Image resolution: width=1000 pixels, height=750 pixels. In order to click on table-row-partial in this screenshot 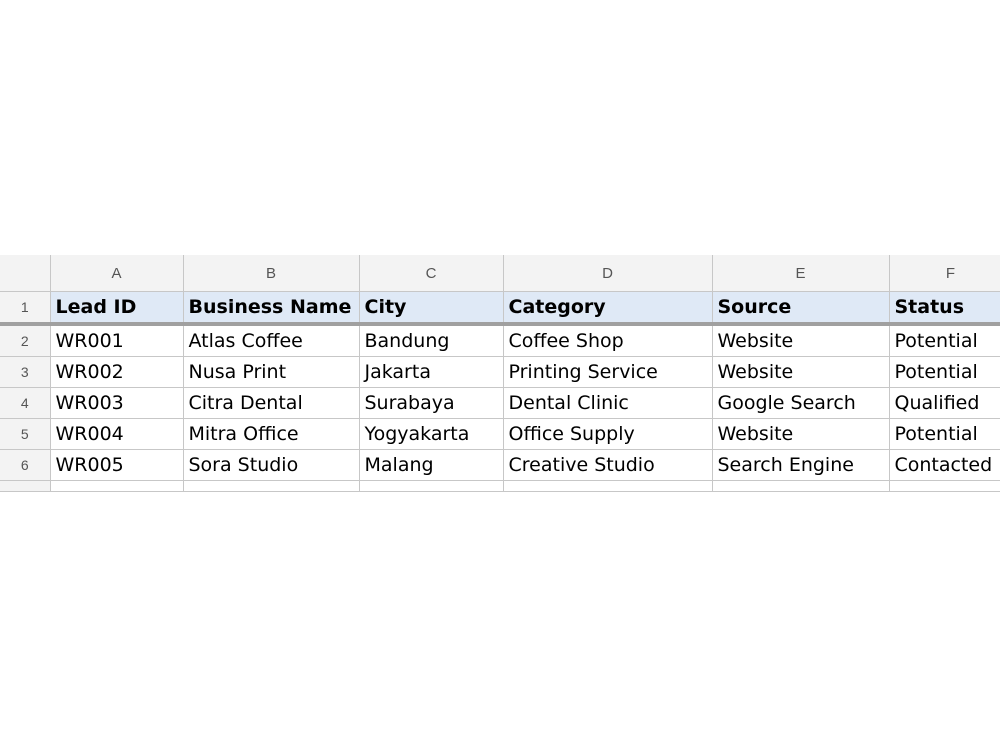, I will do `click(500, 486)`.